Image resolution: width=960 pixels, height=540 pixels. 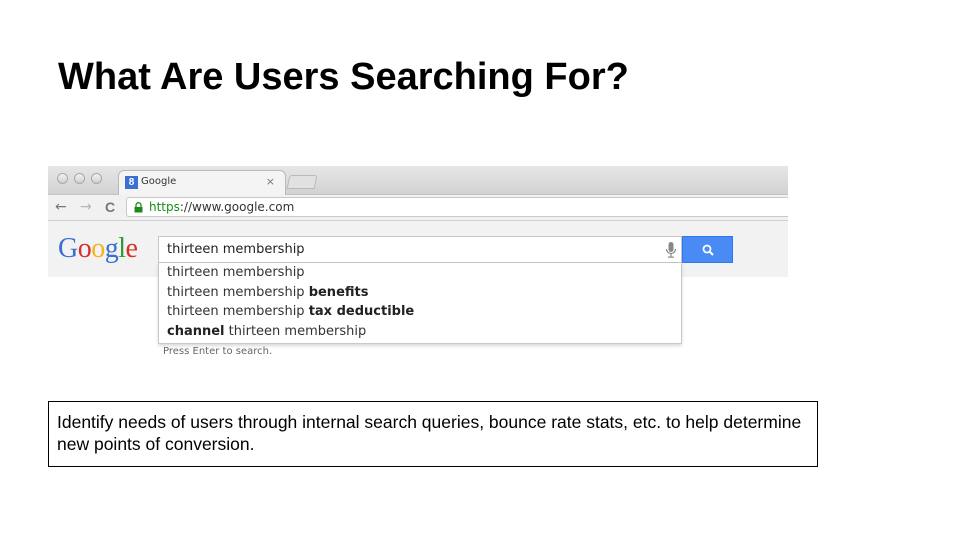 I want to click on window-minimize-button, so click(x=79, y=178).